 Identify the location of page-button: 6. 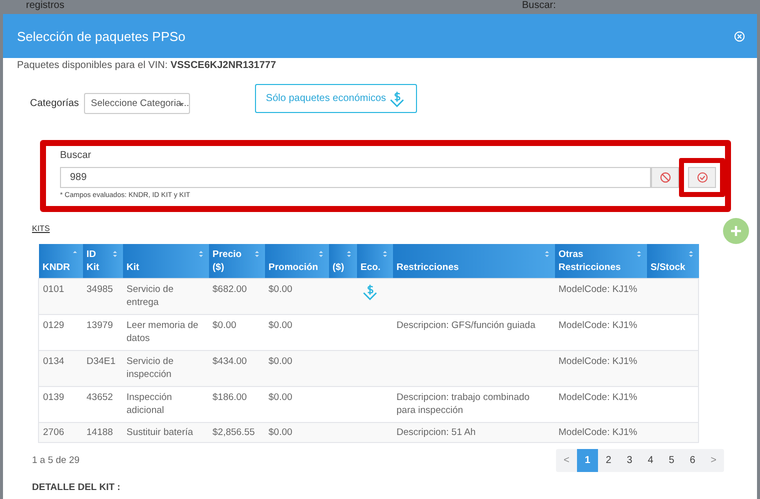
(692, 460).